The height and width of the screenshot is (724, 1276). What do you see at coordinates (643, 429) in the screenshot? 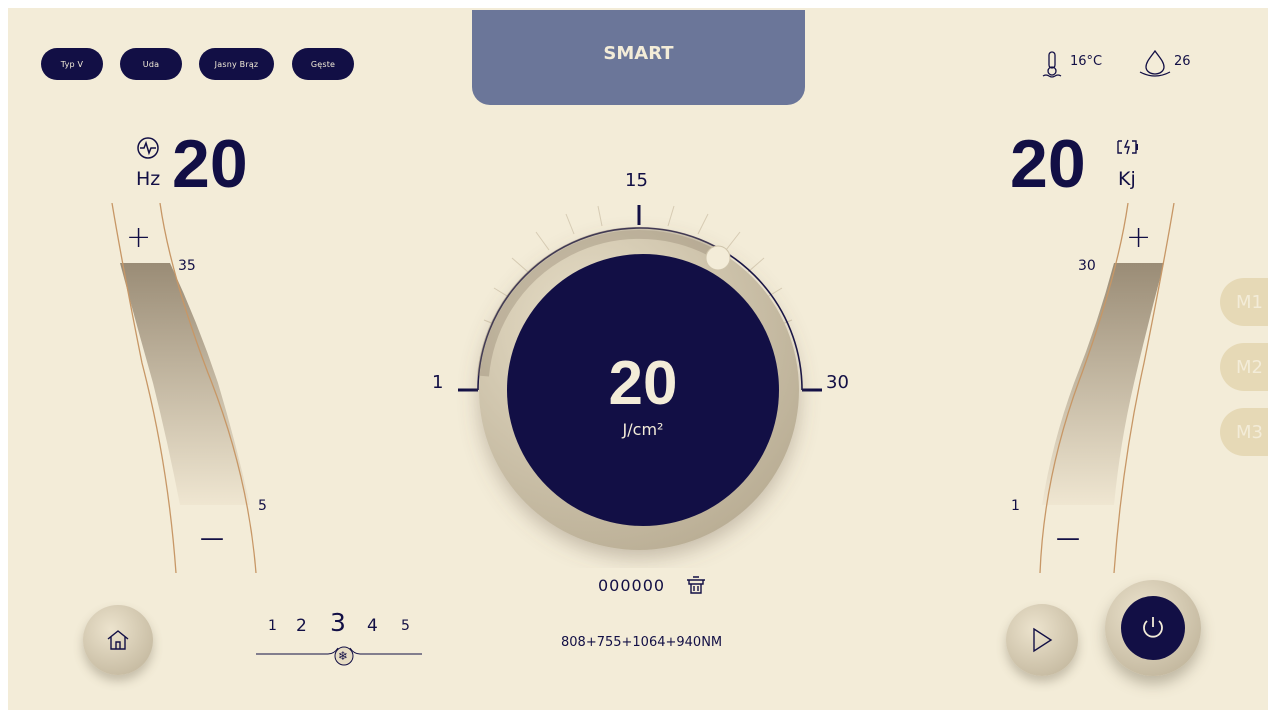
I see `fluence-unit: J/cm²` at bounding box center [643, 429].